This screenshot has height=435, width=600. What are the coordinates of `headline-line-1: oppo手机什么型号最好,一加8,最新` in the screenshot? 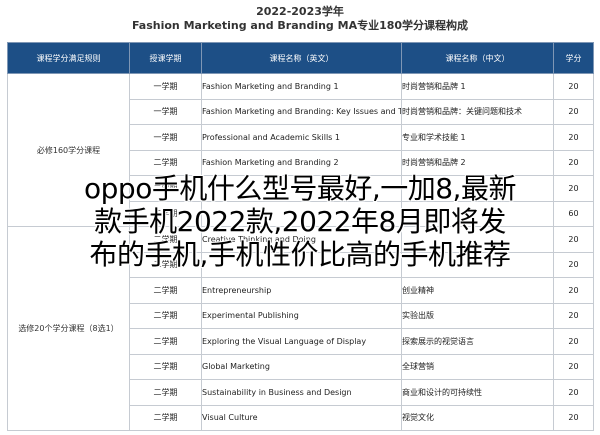 It's located at (300, 188).